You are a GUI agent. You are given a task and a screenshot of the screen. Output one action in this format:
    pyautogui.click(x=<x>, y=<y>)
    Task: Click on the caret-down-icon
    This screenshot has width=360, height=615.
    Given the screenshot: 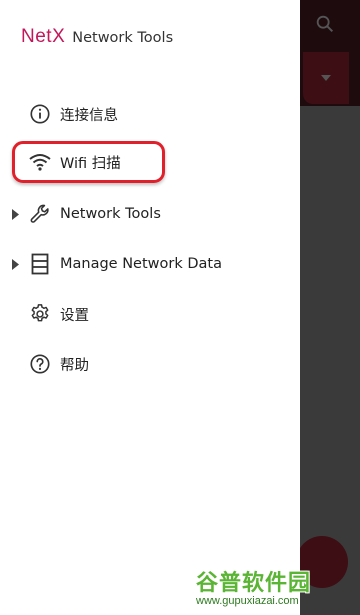 What is the action you would take?
    pyautogui.click(x=326, y=78)
    